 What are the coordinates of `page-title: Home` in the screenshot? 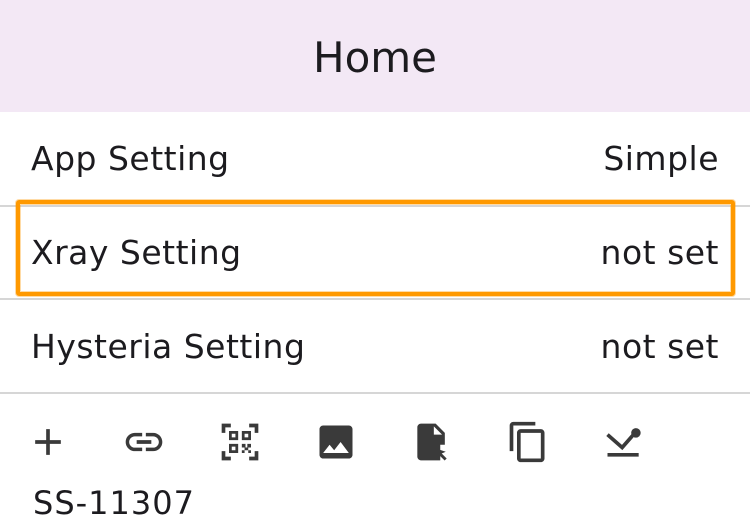 It's located at (375, 57).